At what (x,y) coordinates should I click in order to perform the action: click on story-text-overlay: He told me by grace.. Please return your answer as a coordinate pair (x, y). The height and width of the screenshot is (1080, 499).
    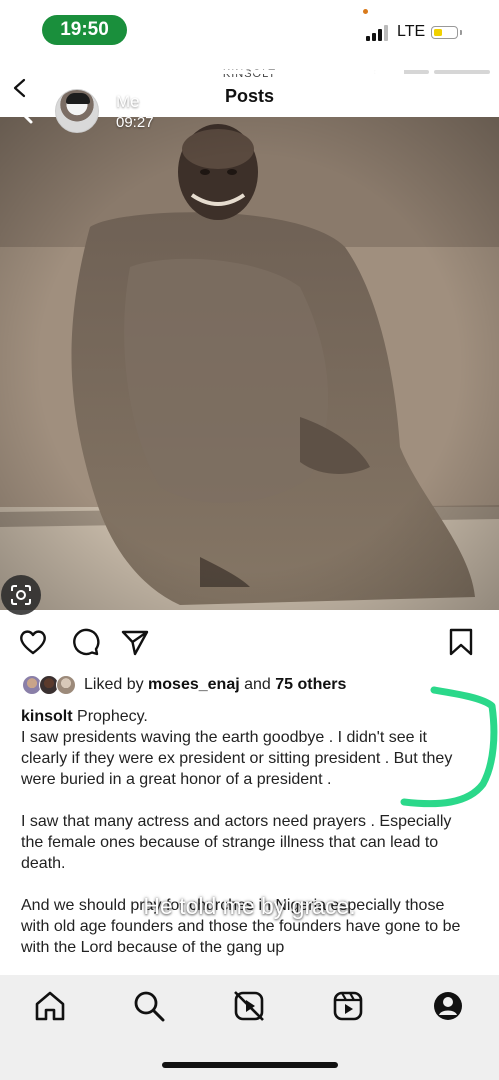
    Looking at the image, I should click on (249, 906).